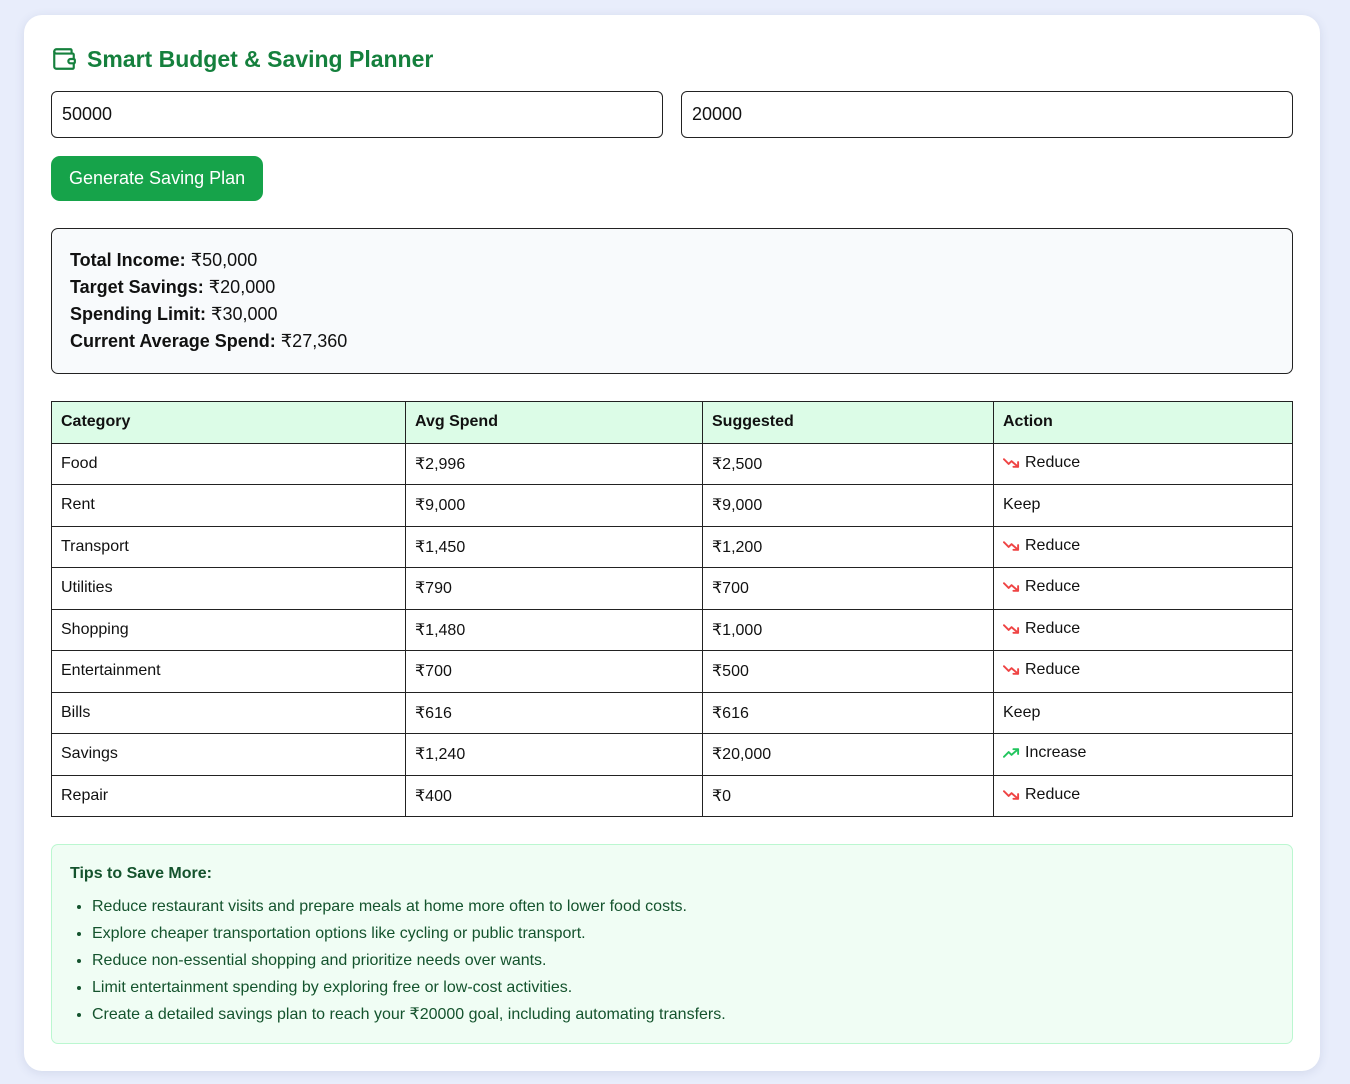  What do you see at coordinates (228, 588) in the screenshot?
I see `cell-category: Utilities` at bounding box center [228, 588].